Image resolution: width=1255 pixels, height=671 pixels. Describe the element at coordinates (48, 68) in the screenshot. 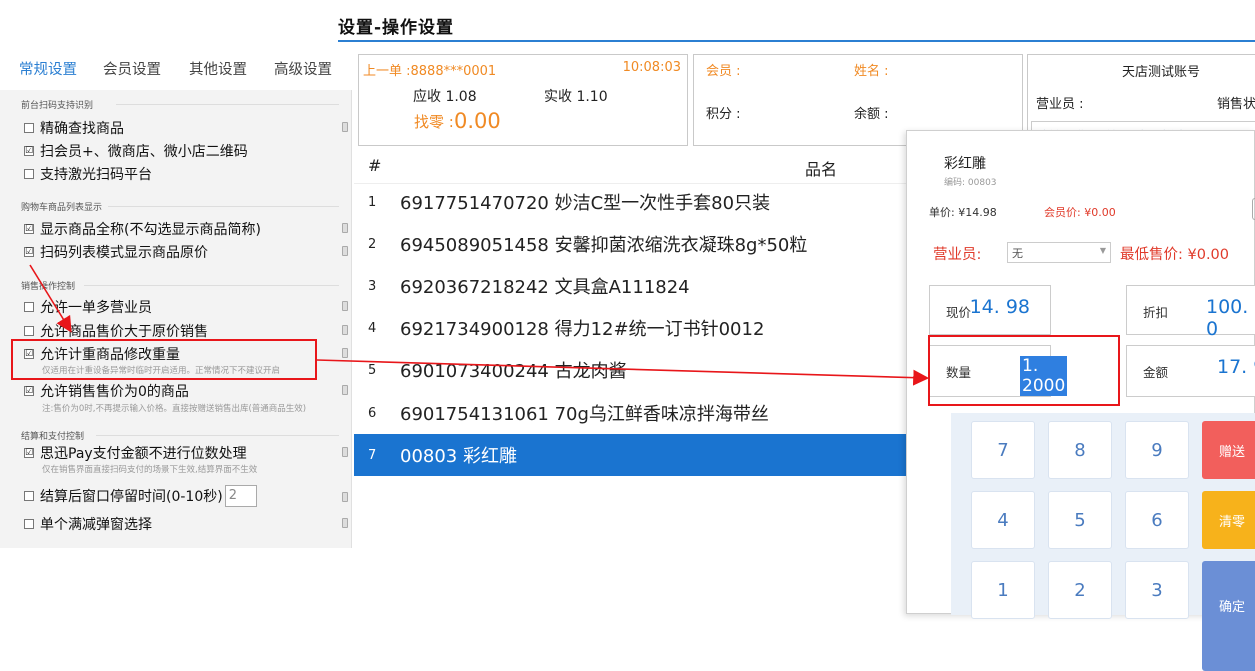

I see `tab-general: 常规设置` at that location.